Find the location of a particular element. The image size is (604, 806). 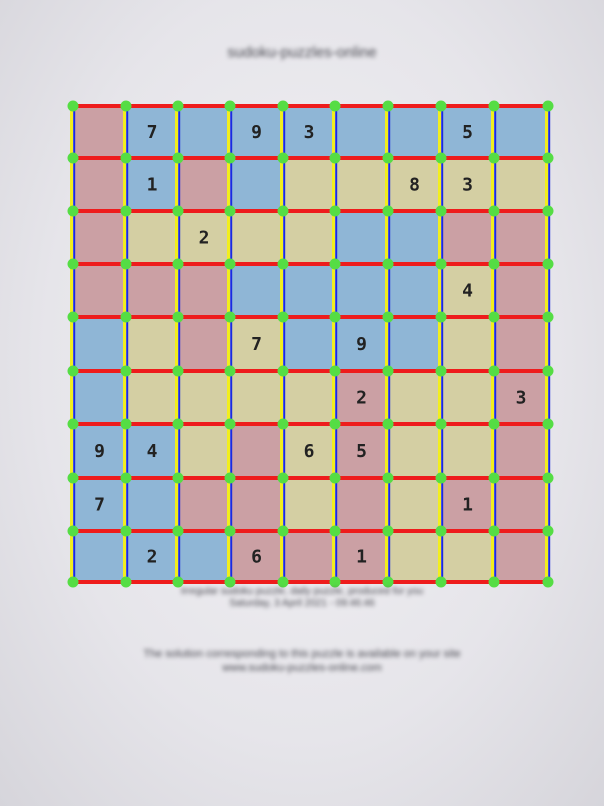

cell-r5c9 is located at coordinates (521, 344).